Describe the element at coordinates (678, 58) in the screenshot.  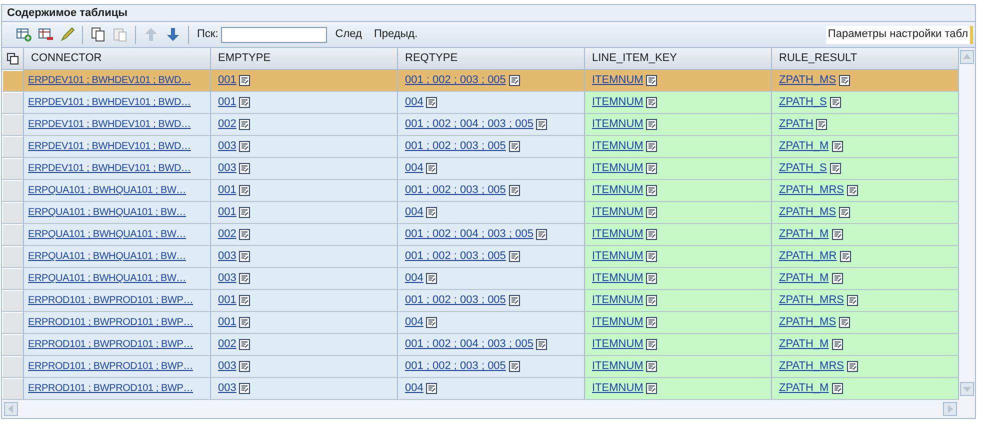
I see `column-header: LINE_ITEM_KEY` at that location.